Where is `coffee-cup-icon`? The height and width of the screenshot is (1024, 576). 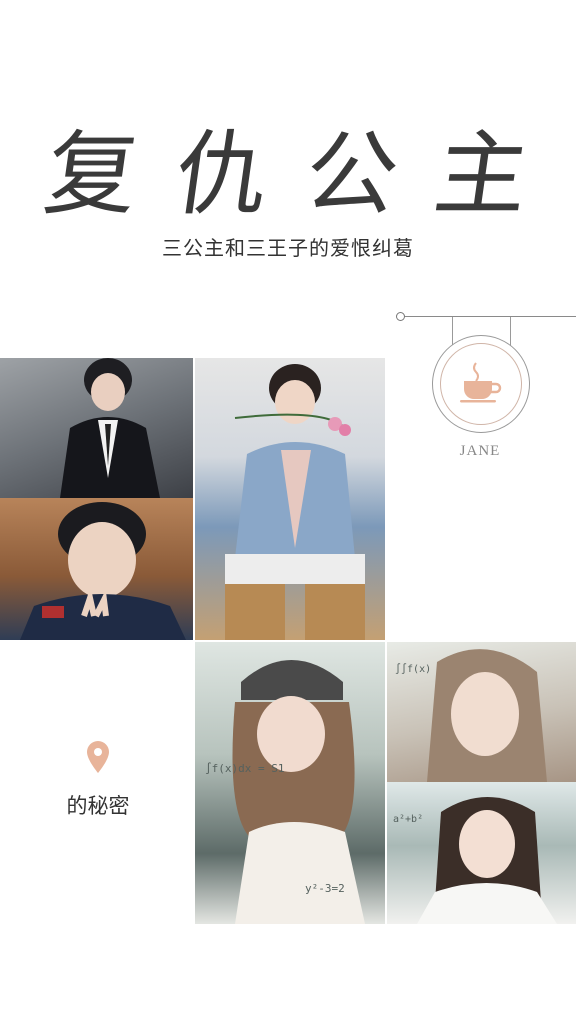
coffee-cup-icon is located at coordinates (481, 384).